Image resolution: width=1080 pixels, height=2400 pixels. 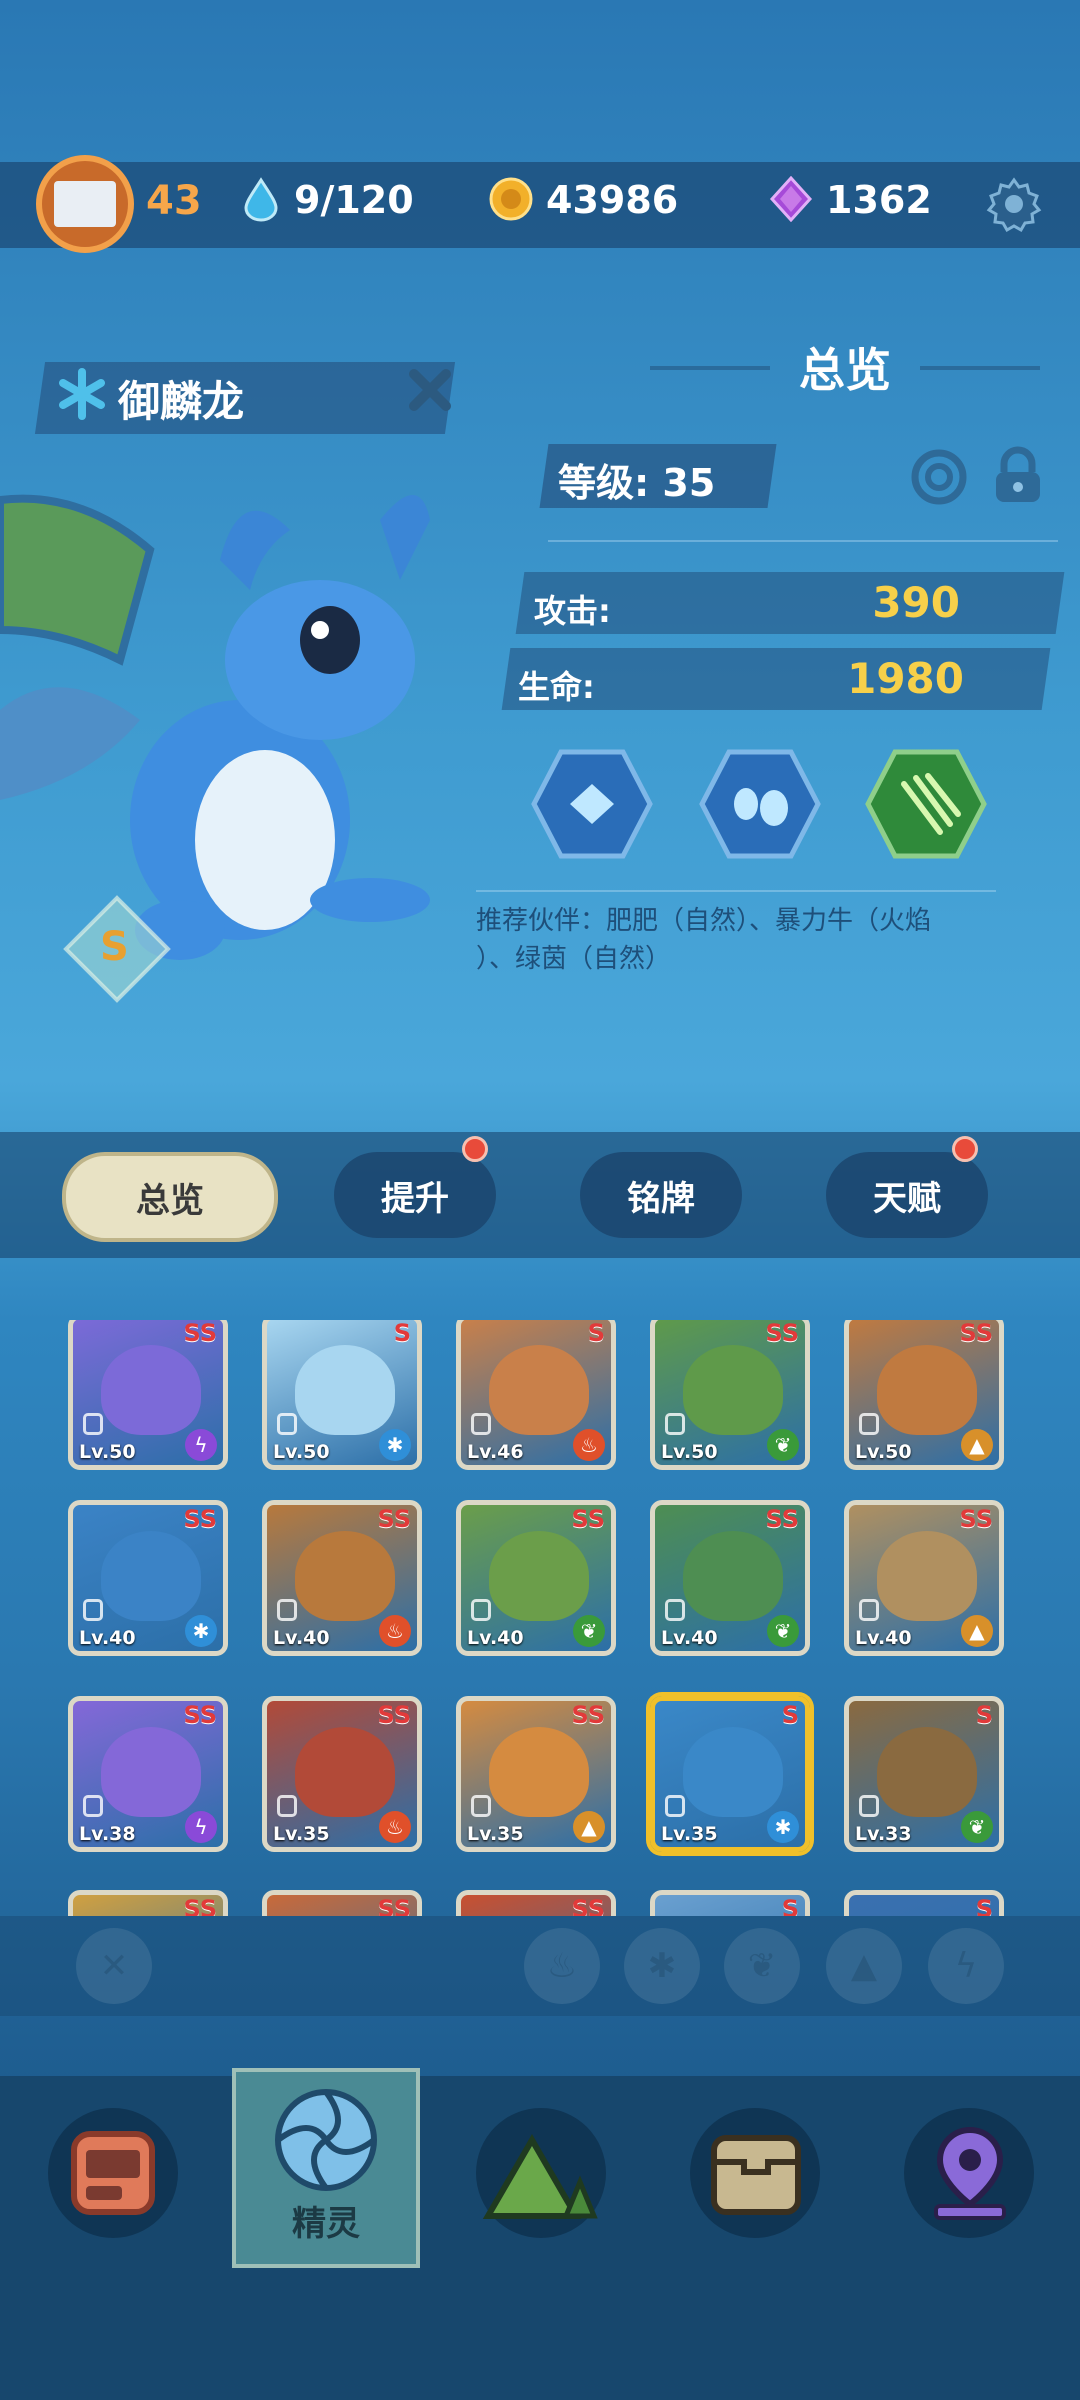 I want to click on thunder-filter-icon: ϟ, so click(x=966, y=1966).